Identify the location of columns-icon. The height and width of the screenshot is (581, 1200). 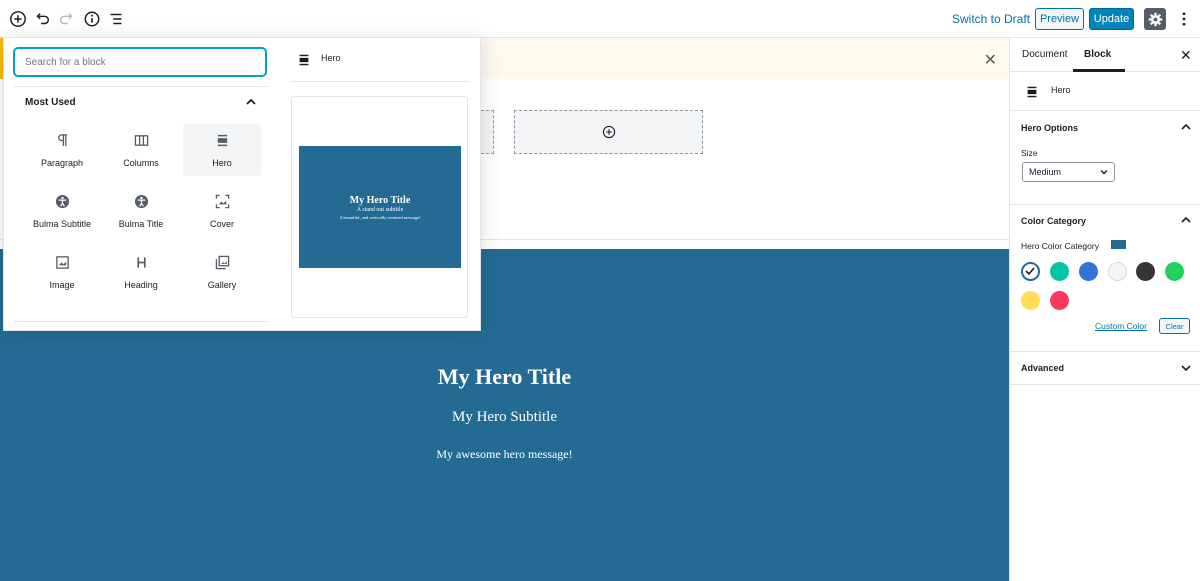
(141, 140).